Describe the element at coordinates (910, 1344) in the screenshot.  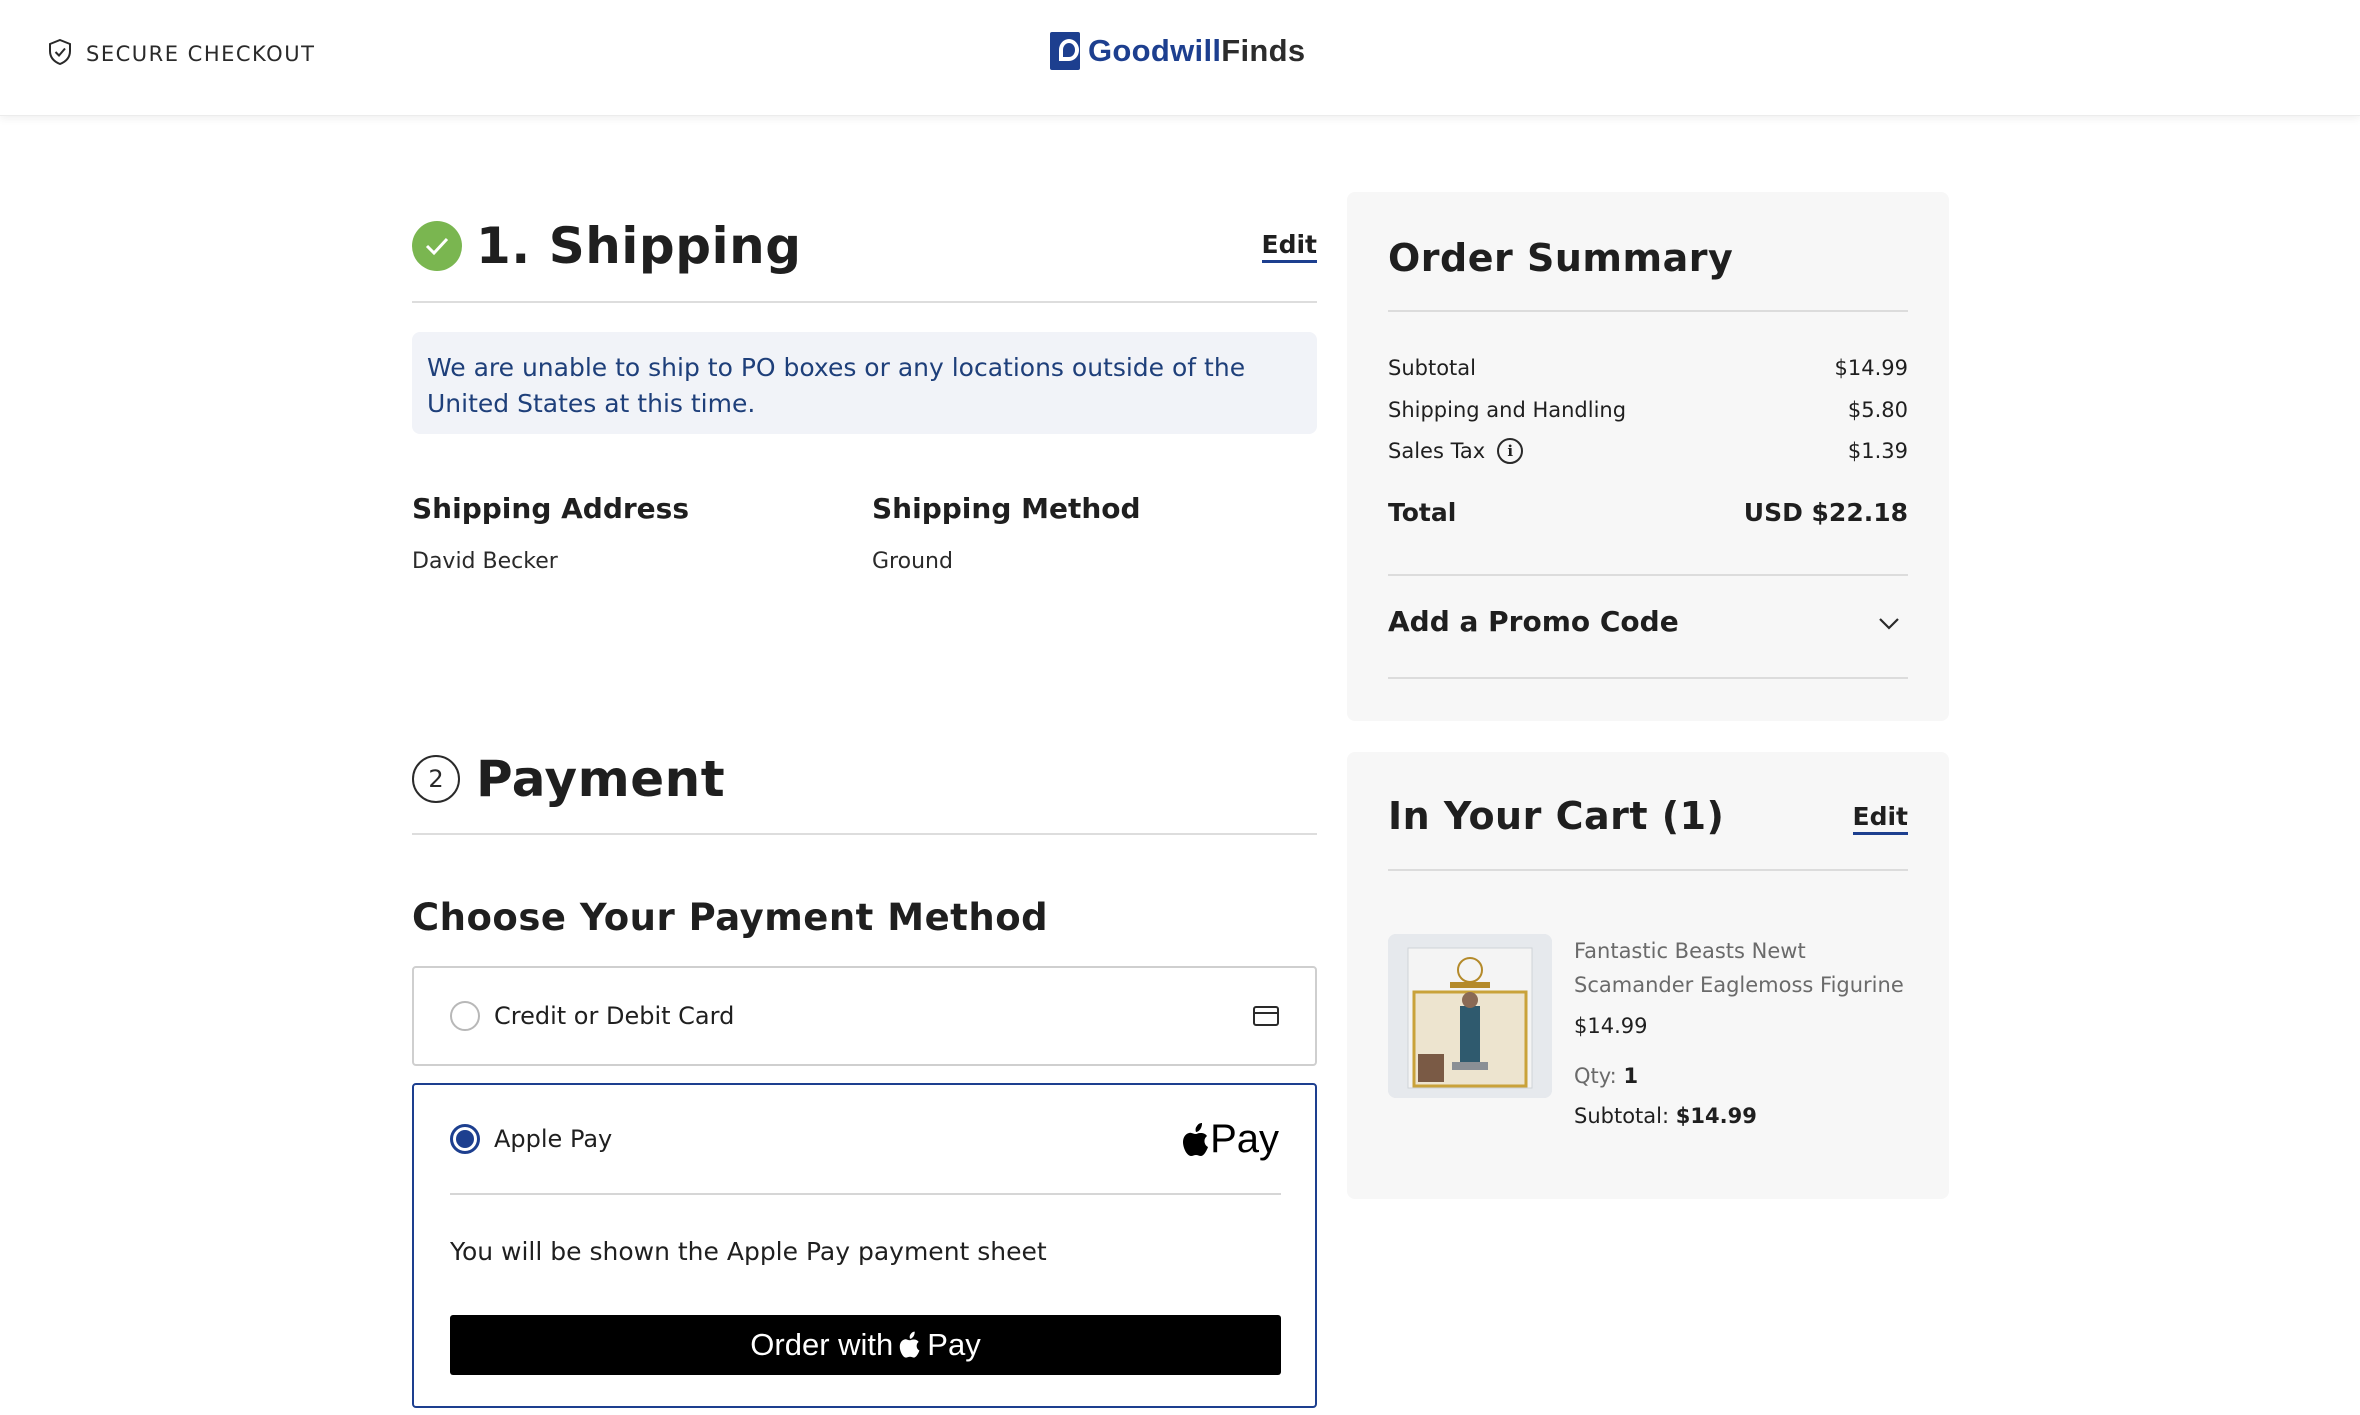
I see `apple-logo-icon` at that location.